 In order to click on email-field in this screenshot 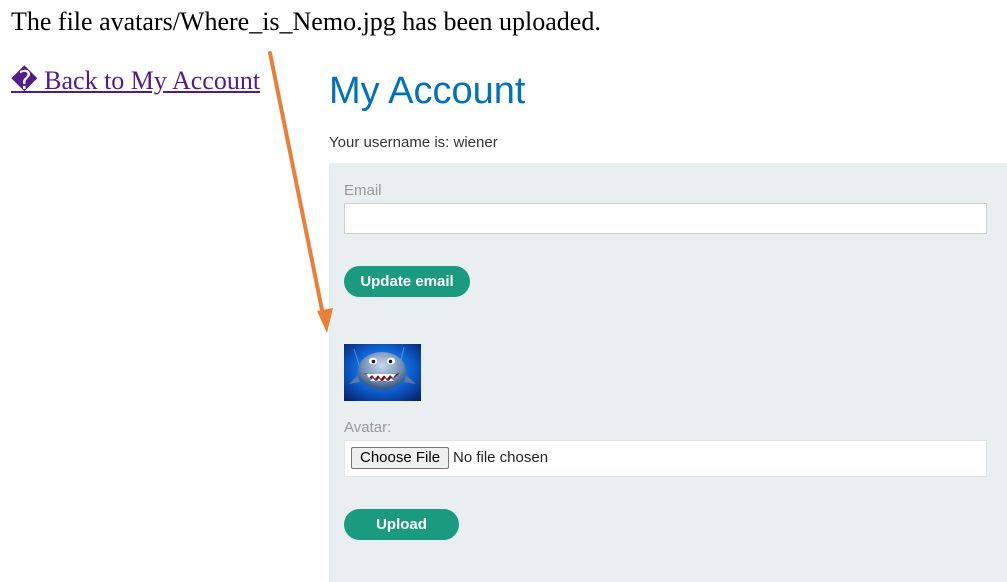, I will do `click(665, 218)`.